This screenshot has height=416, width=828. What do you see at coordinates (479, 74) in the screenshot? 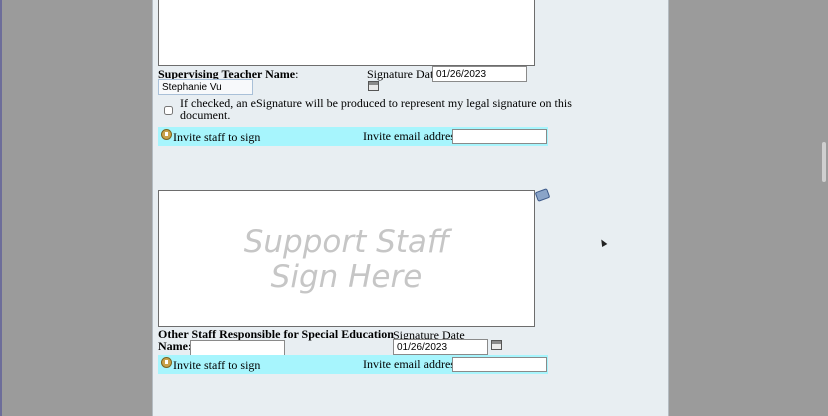
I see `teacher-signature-date-field` at bounding box center [479, 74].